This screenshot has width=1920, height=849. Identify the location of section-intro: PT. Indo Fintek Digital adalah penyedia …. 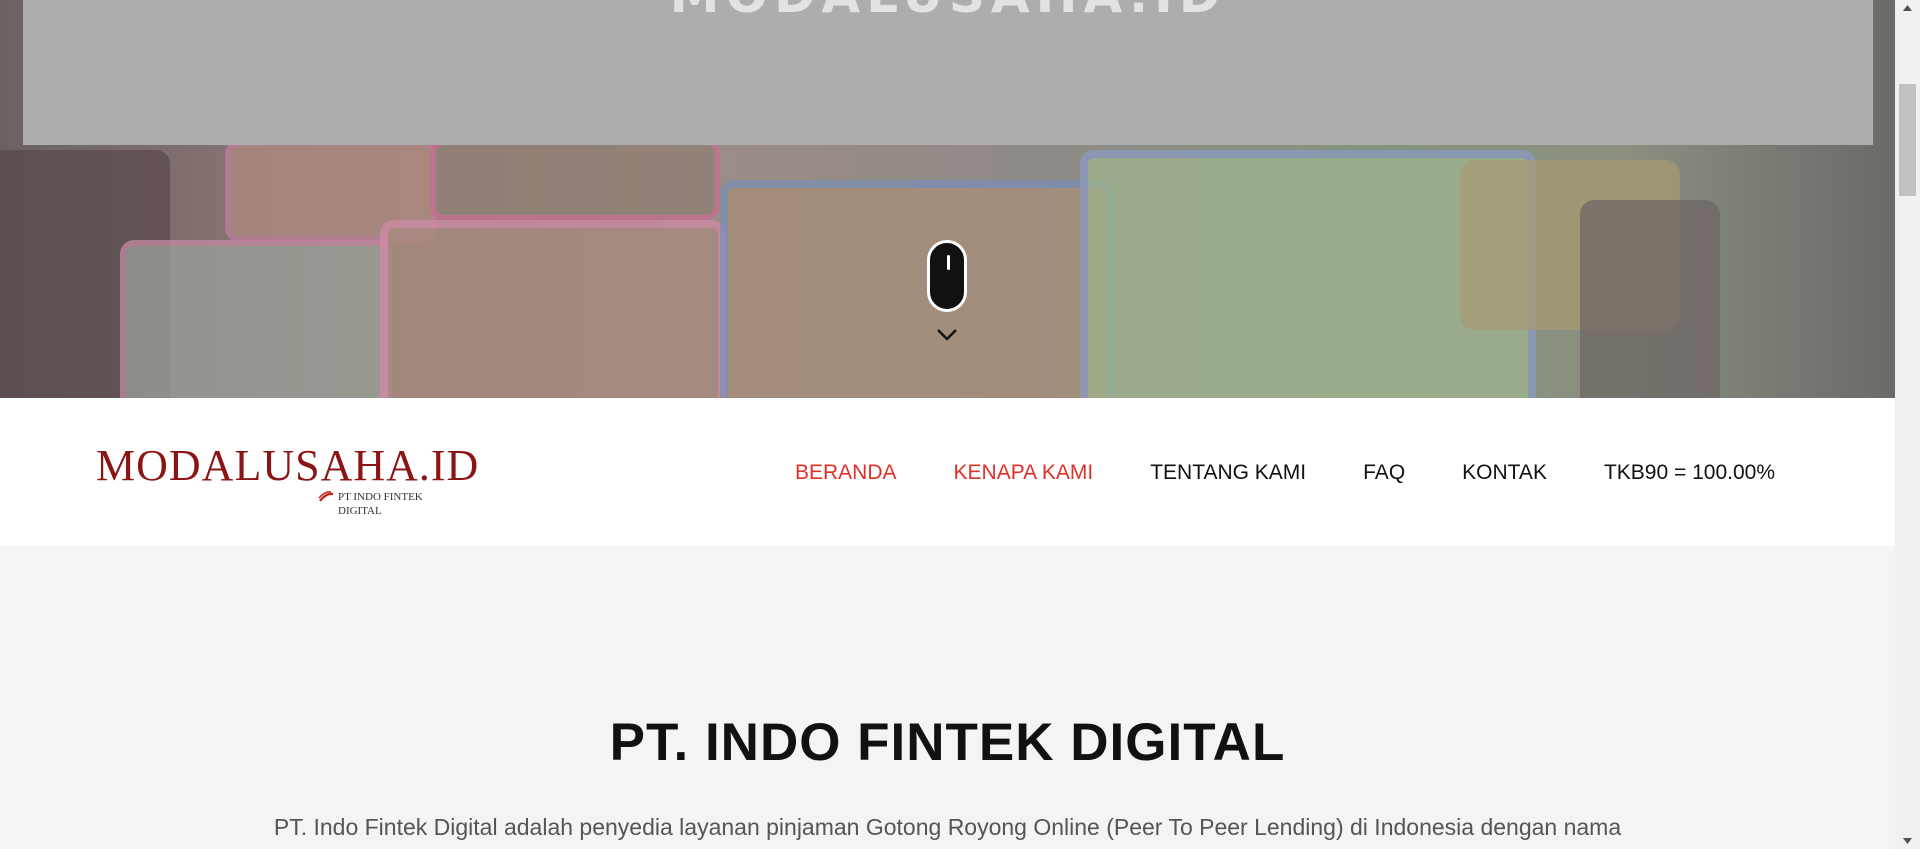
(947, 827).